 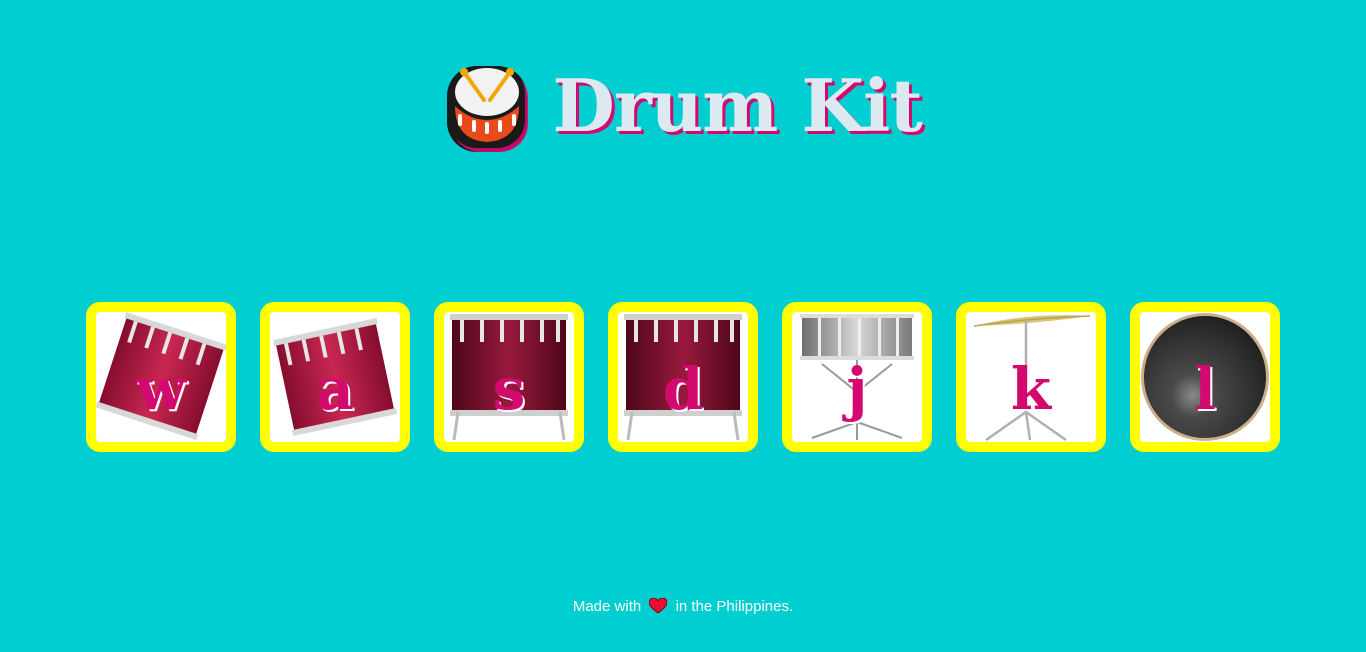 I want to click on page-title: Drum Kit, so click(x=737, y=105).